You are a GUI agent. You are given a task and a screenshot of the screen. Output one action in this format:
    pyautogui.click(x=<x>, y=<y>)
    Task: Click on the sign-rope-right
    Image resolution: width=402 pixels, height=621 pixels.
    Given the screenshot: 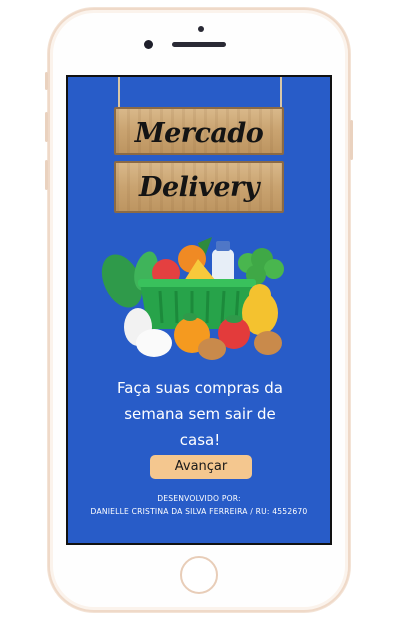 What is the action you would take?
    pyautogui.click(x=281, y=93)
    